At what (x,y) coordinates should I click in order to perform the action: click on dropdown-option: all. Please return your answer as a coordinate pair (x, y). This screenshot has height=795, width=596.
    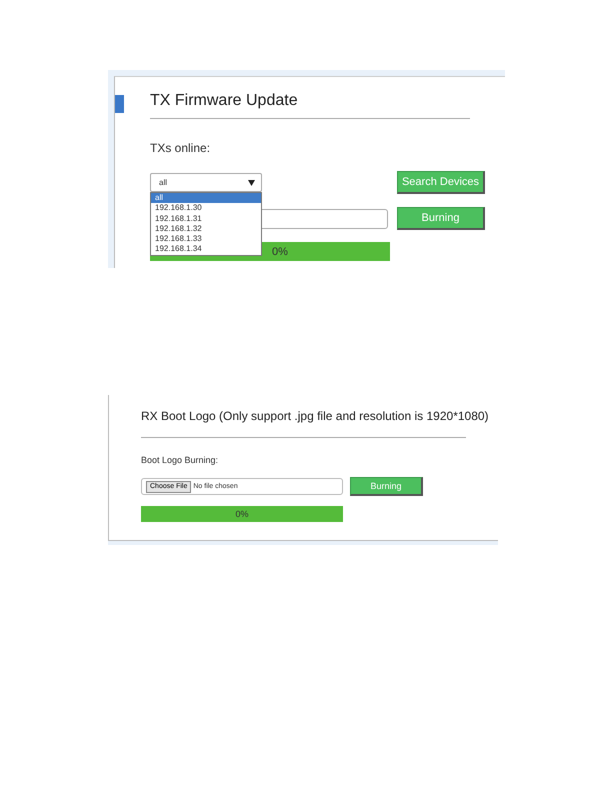
    Looking at the image, I should click on (206, 198).